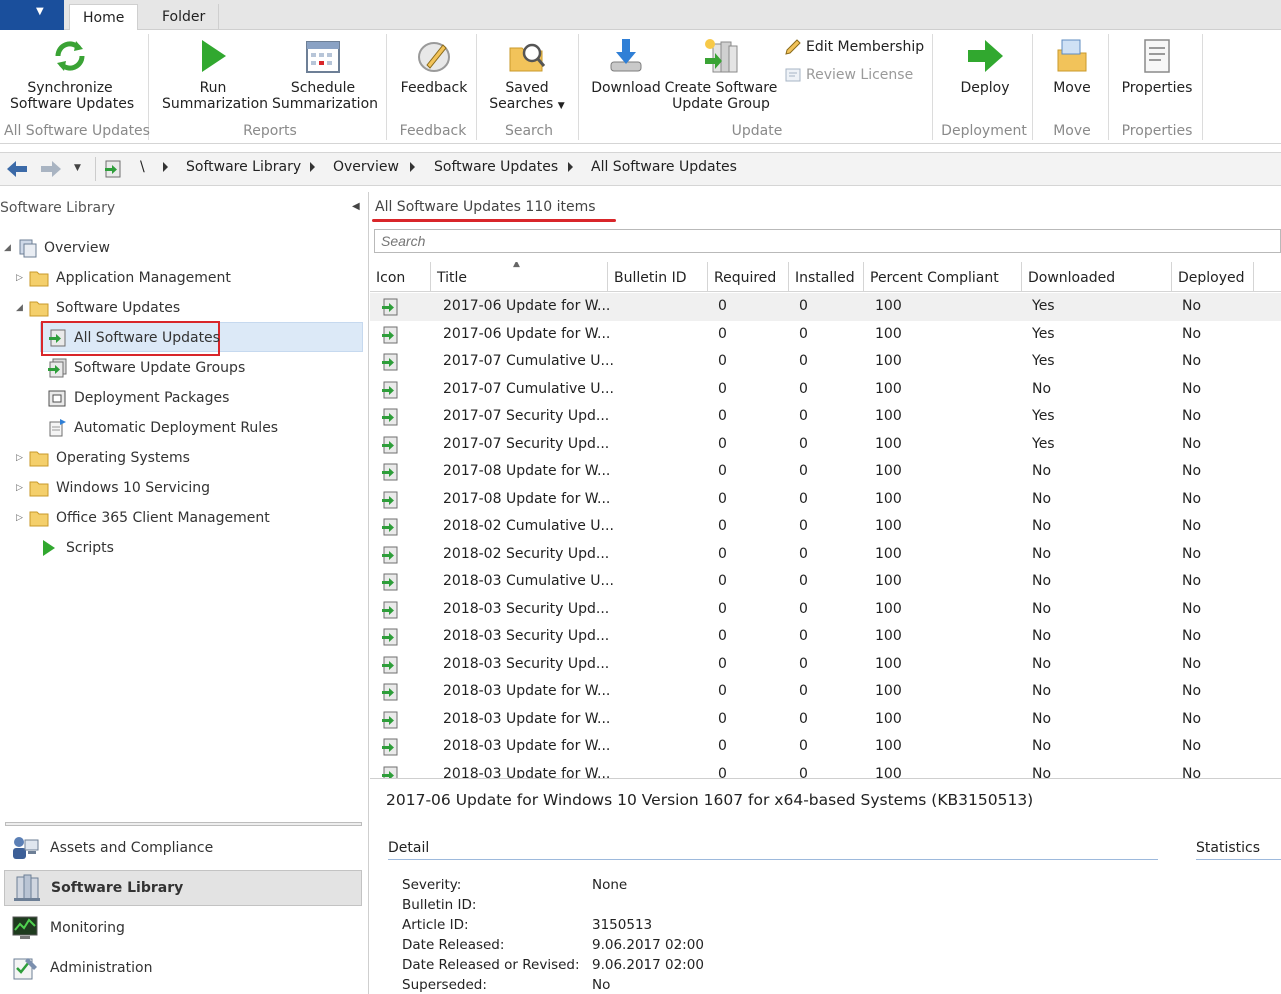 This screenshot has height=994, width=1281. What do you see at coordinates (145, 368) in the screenshot?
I see `tree-item-software-update-groups: Software Update Groups` at bounding box center [145, 368].